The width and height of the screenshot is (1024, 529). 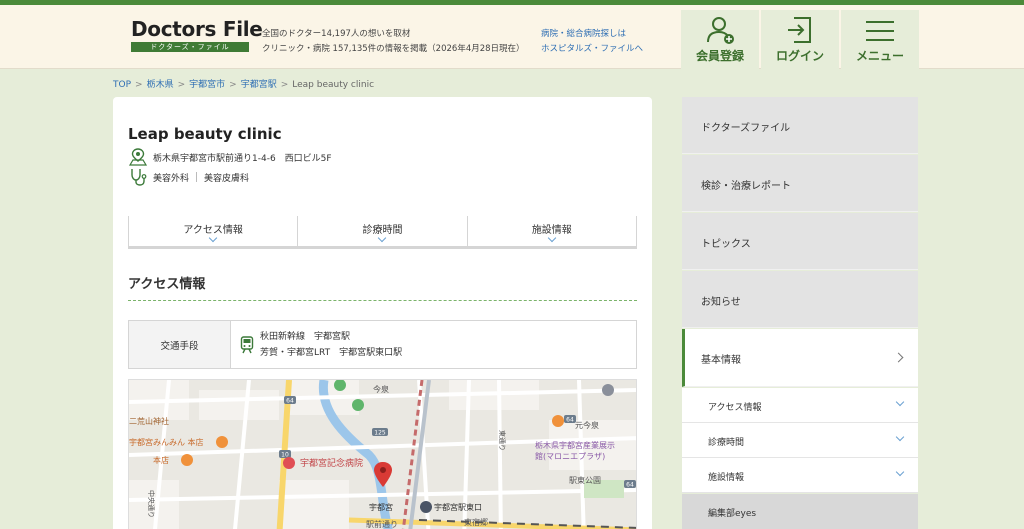 I want to click on sidebar-sub-label: 編集部eyes, so click(x=732, y=514).